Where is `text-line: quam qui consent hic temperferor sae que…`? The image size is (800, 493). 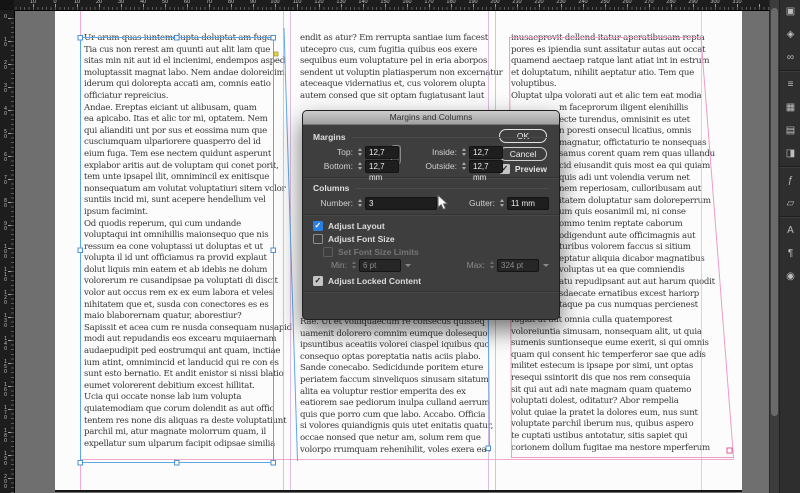
text-line: quam qui consent hic temperferor sae que… is located at coordinates (608, 354).